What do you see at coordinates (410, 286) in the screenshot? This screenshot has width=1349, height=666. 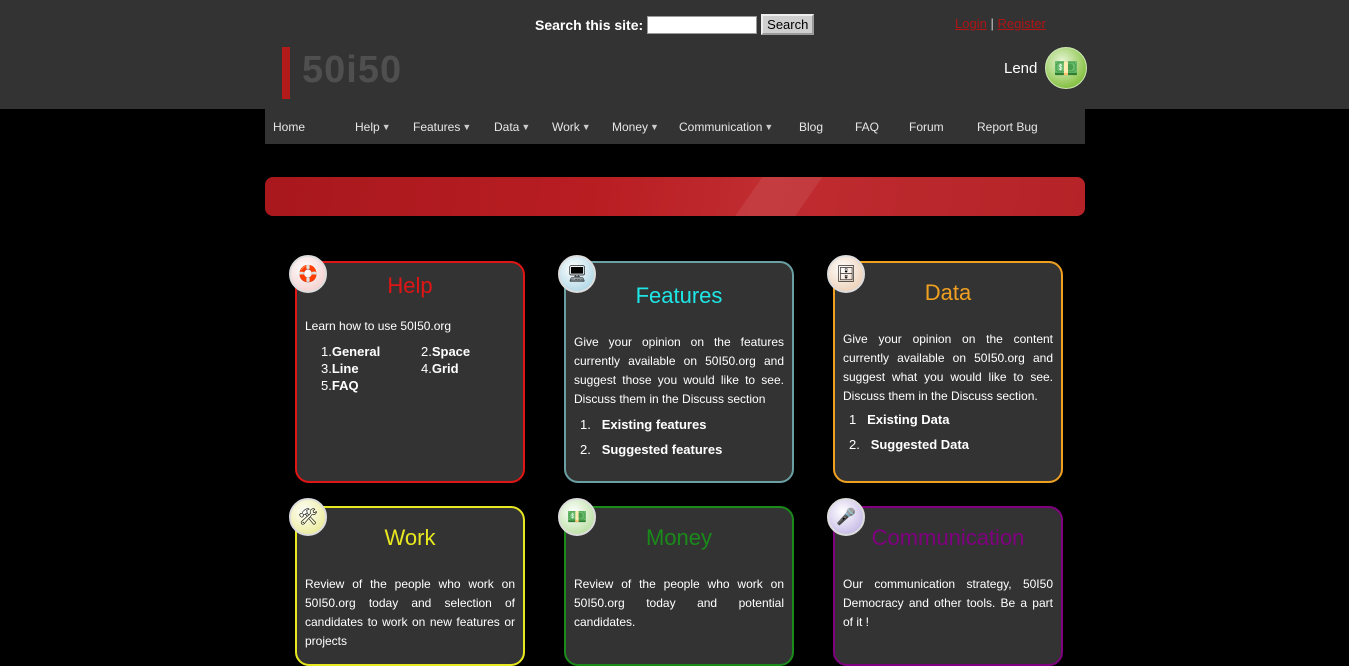 I see `help-card-title: Help` at bounding box center [410, 286].